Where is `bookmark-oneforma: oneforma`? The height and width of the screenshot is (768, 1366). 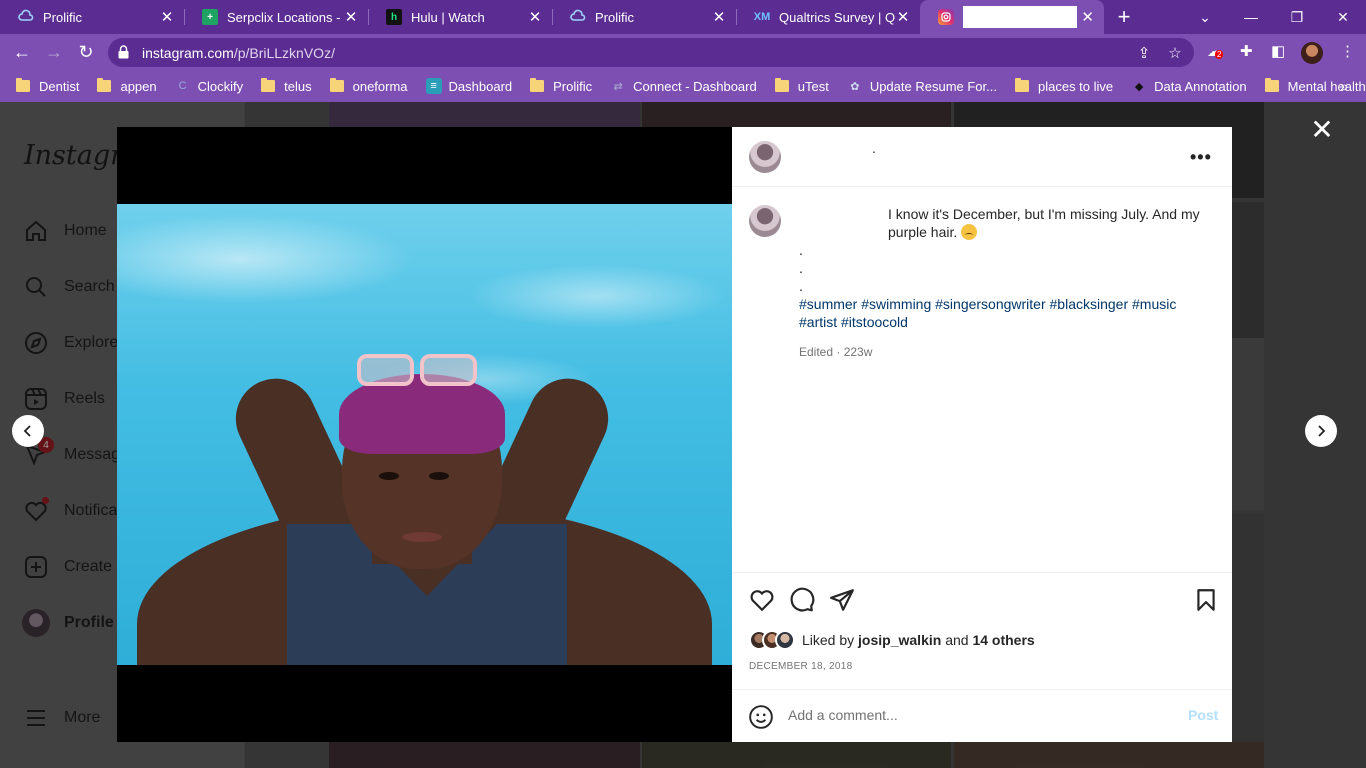 bookmark-oneforma: oneforma is located at coordinates (368, 86).